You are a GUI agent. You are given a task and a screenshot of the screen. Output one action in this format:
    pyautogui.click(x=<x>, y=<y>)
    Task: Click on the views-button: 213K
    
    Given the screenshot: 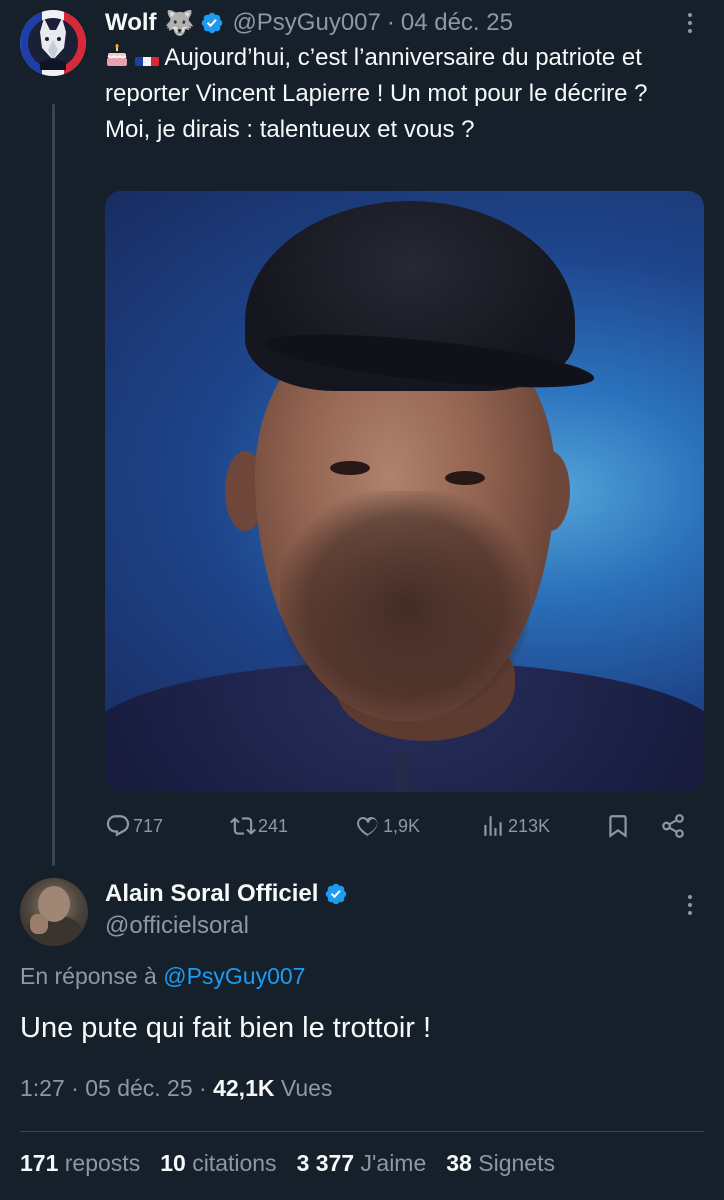 What is the action you would take?
    pyautogui.click(x=515, y=826)
    